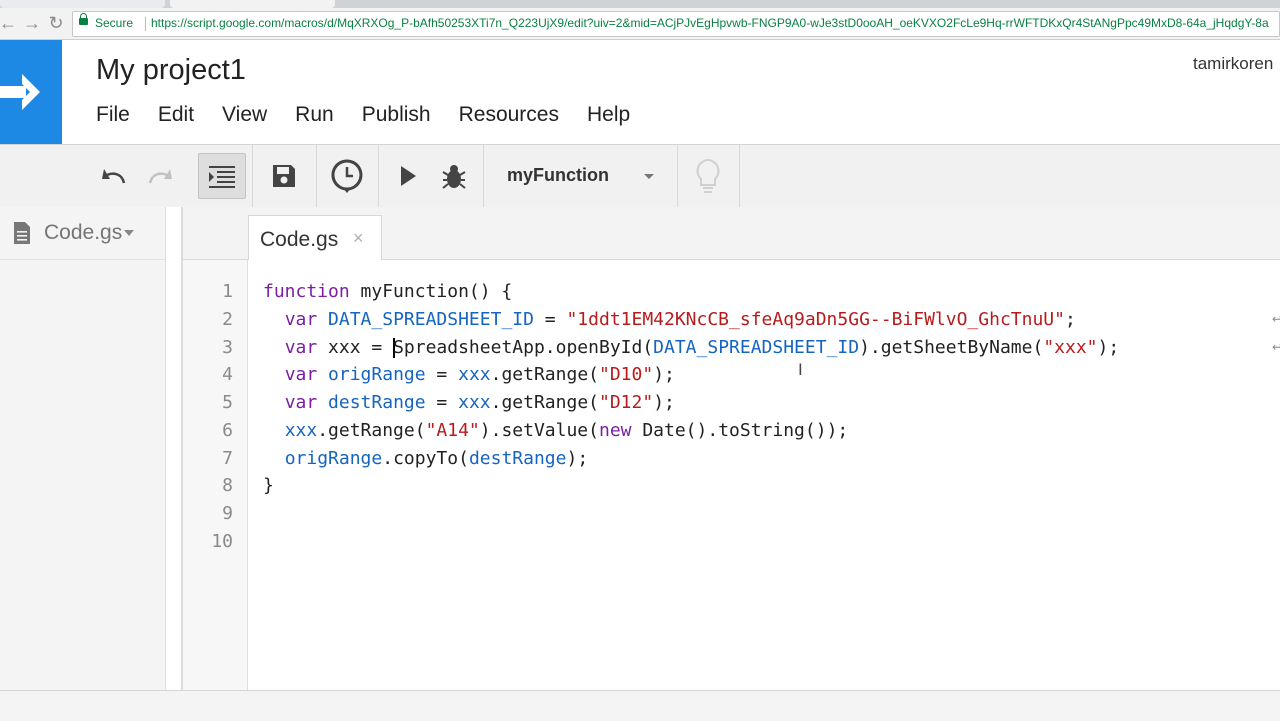  What do you see at coordinates (176, 115) in the screenshot?
I see `menu-edit: Edit` at bounding box center [176, 115].